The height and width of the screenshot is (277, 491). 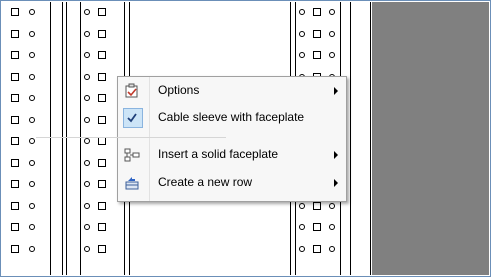 What do you see at coordinates (232, 91) in the screenshot?
I see `menu-item-options: Options` at bounding box center [232, 91].